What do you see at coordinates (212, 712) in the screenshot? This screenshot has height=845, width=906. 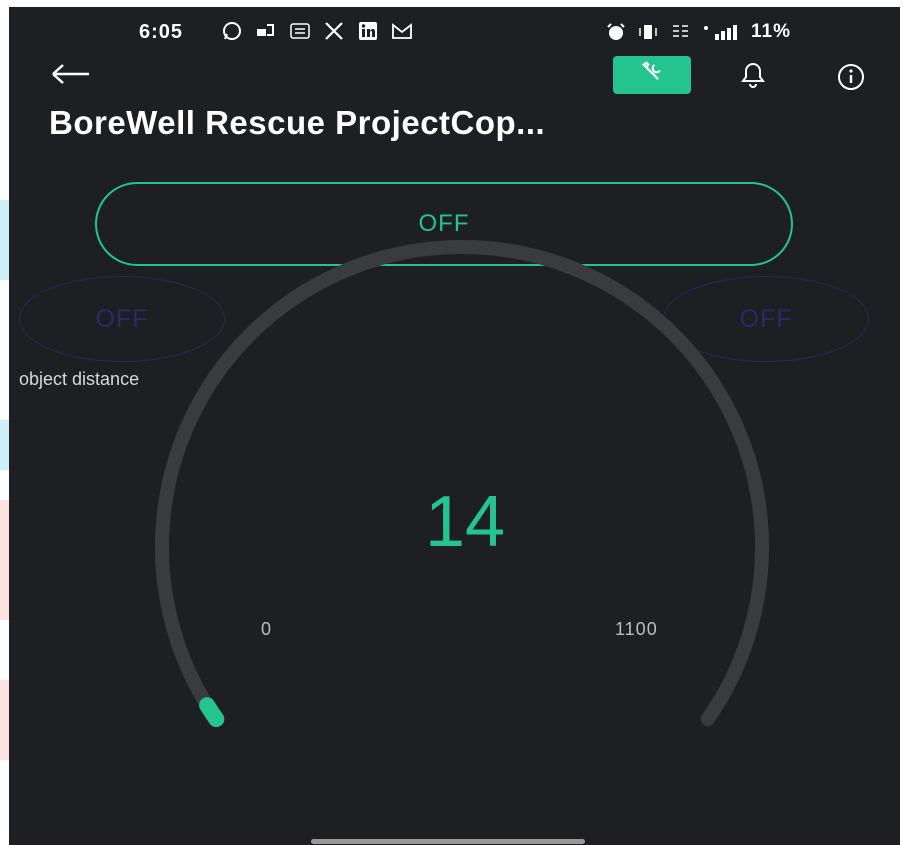 I see `gauge-fill` at bounding box center [212, 712].